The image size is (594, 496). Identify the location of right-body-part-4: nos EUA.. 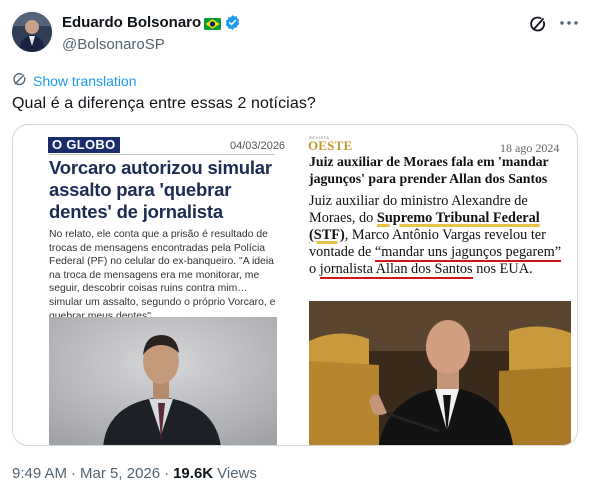
(502, 269).